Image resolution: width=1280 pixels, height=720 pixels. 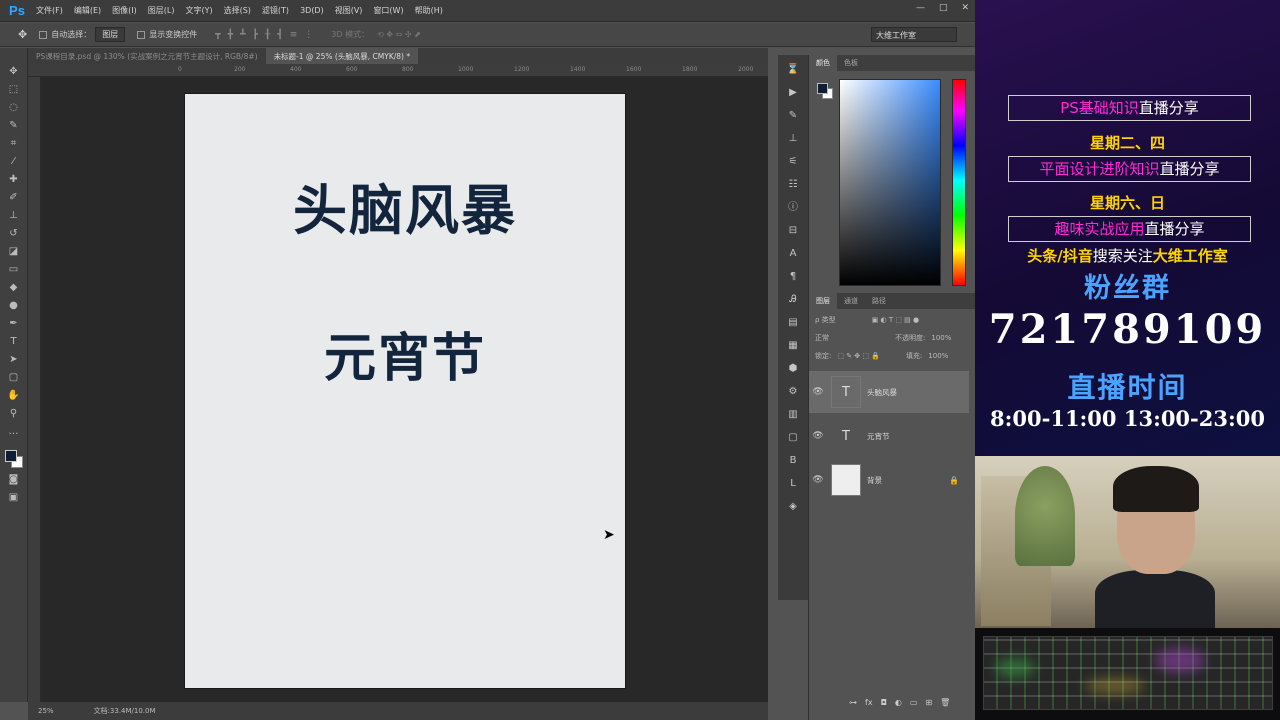 I want to click on menu-view: 视图(V), so click(x=349, y=10).